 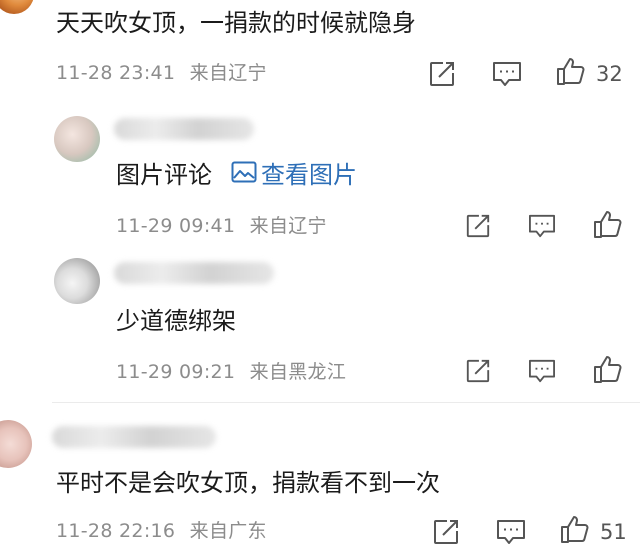 I want to click on like-count: 32, so click(x=609, y=74).